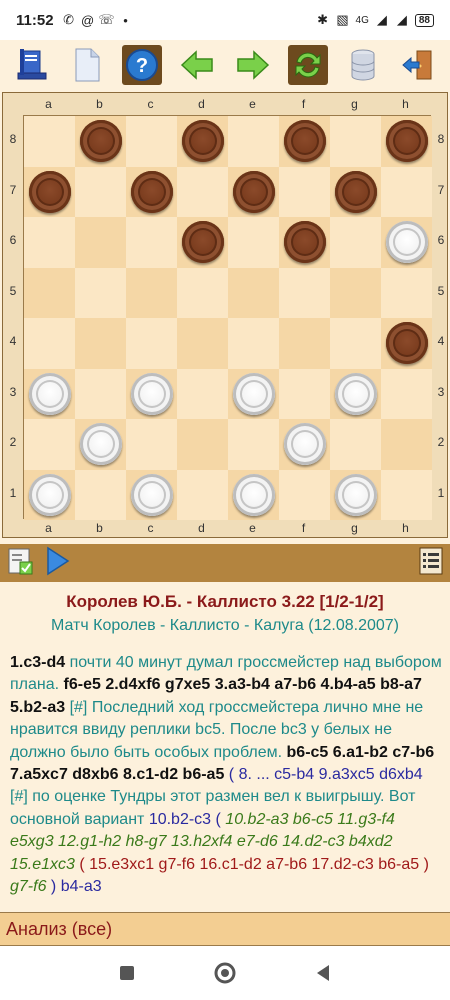  I want to click on file-label-b: b, so click(99, 528).